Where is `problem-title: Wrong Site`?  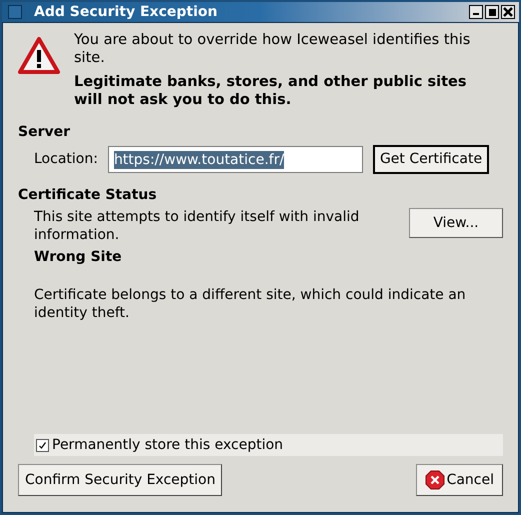 problem-title: Wrong Site is located at coordinates (78, 257).